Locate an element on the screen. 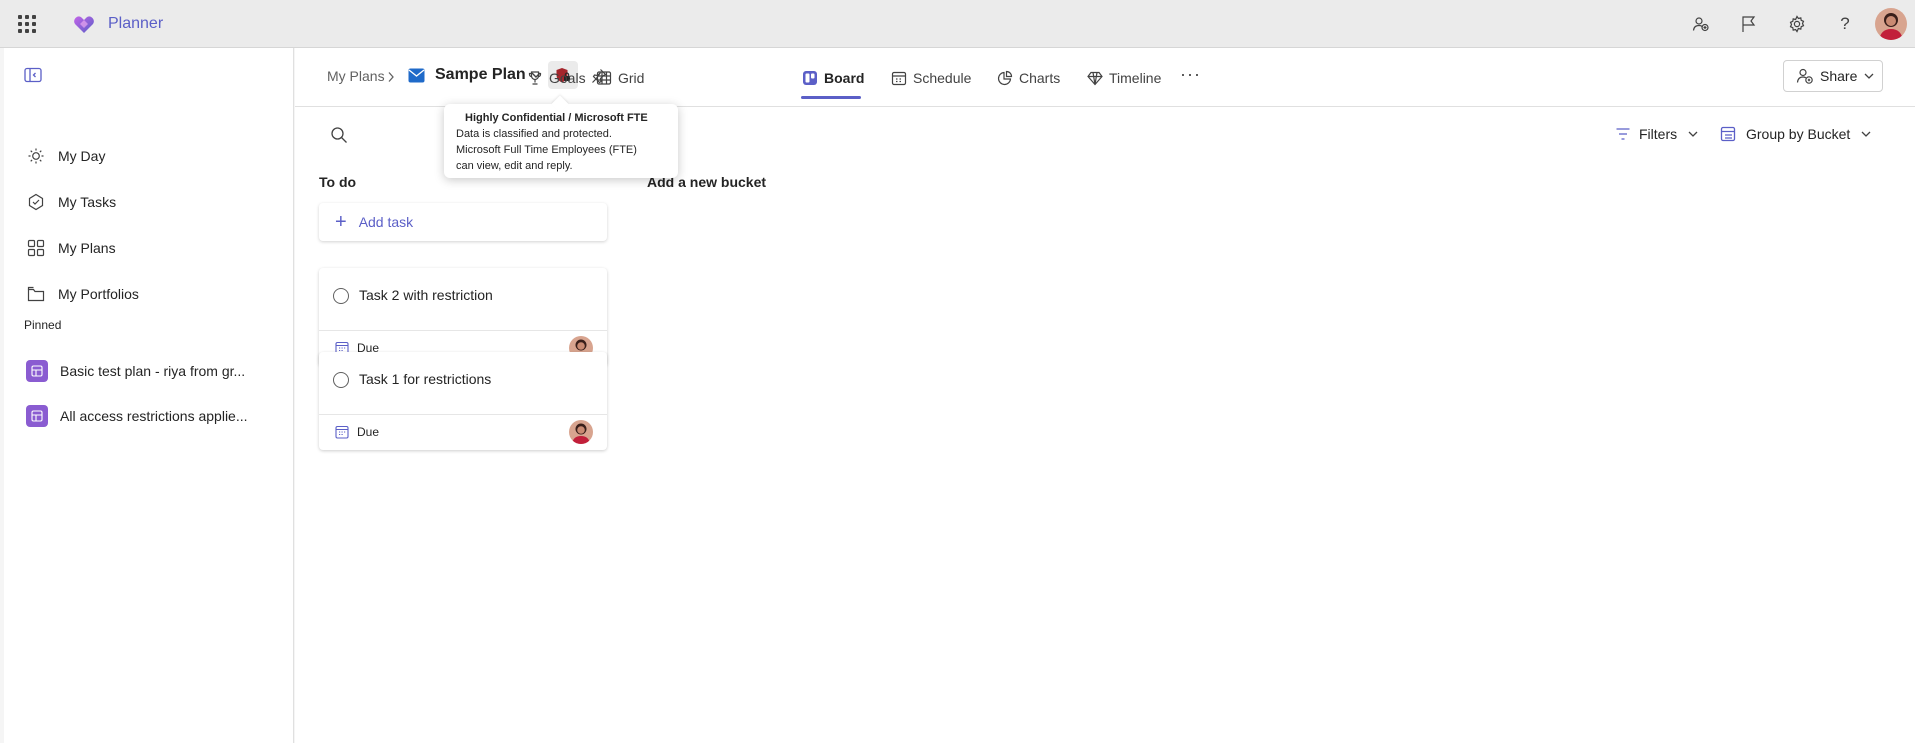  tab-goals: Goals is located at coordinates (556, 78).